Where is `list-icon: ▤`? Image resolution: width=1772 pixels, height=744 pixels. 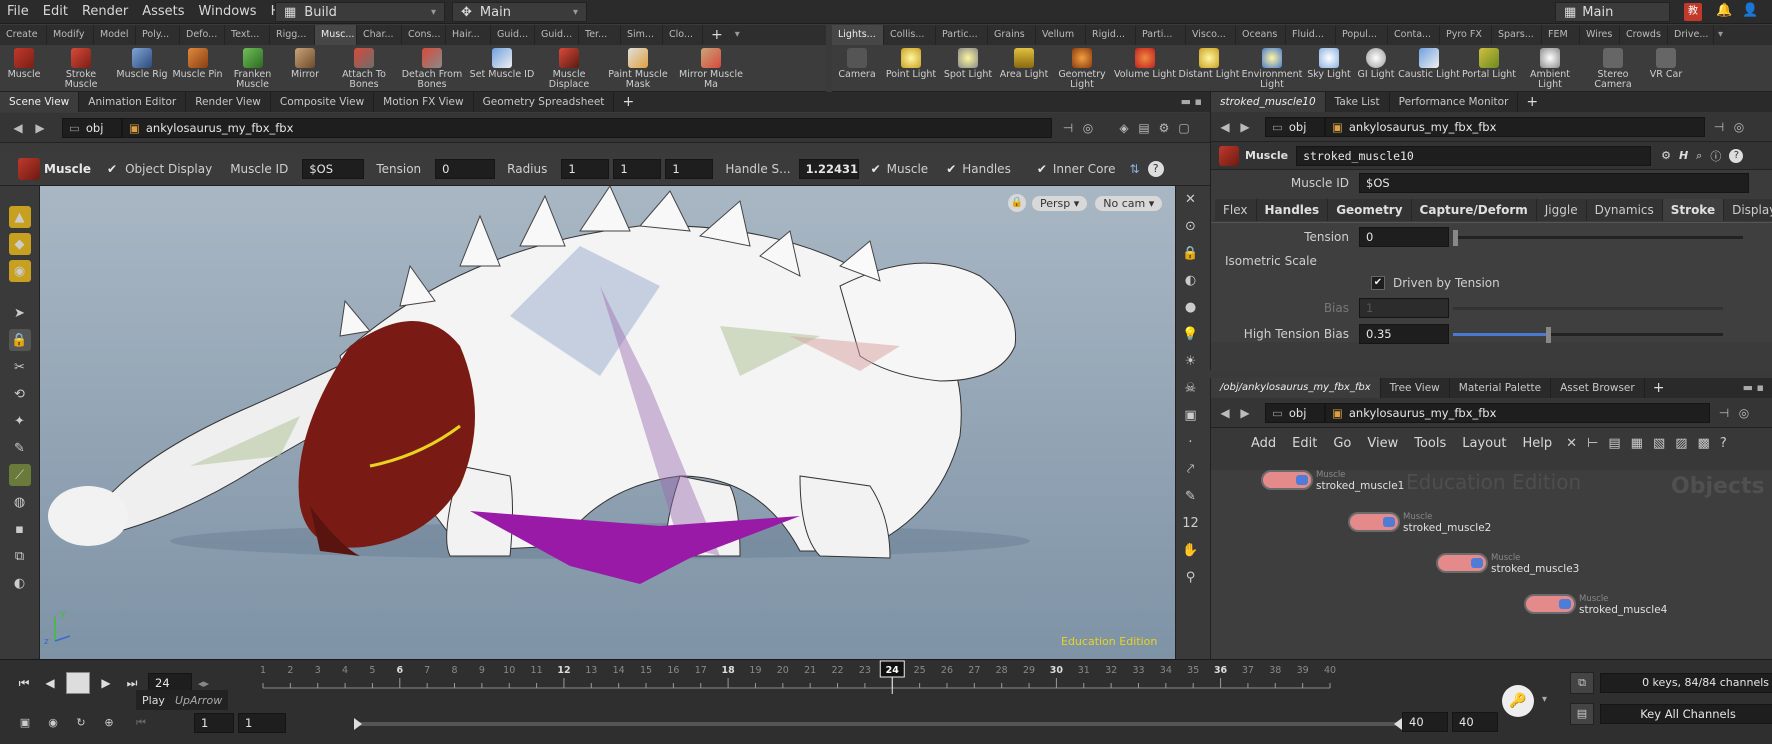
list-icon: ▤ is located at coordinates (1614, 443).